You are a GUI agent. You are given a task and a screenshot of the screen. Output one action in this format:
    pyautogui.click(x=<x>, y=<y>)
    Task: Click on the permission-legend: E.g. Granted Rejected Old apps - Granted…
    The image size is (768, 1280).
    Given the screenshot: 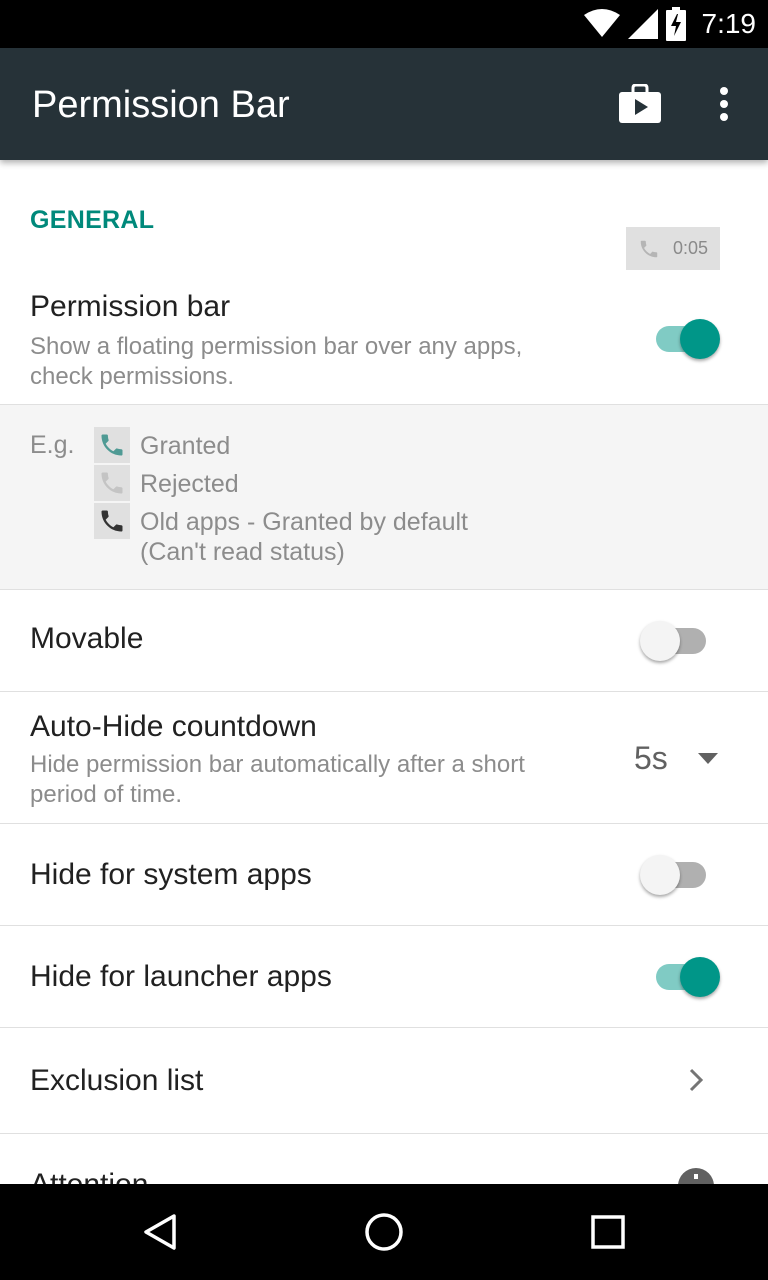 What is the action you would take?
    pyautogui.click(x=384, y=497)
    